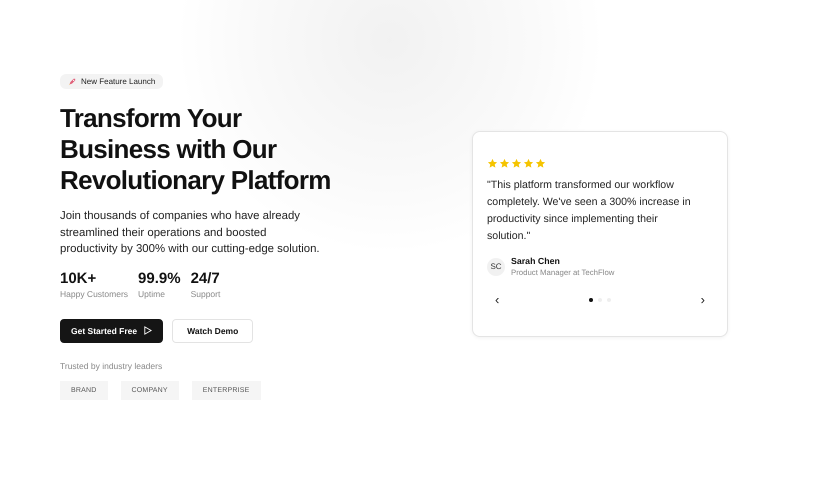  I want to click on get-started-button: Get Started Free, so click(112, 330).